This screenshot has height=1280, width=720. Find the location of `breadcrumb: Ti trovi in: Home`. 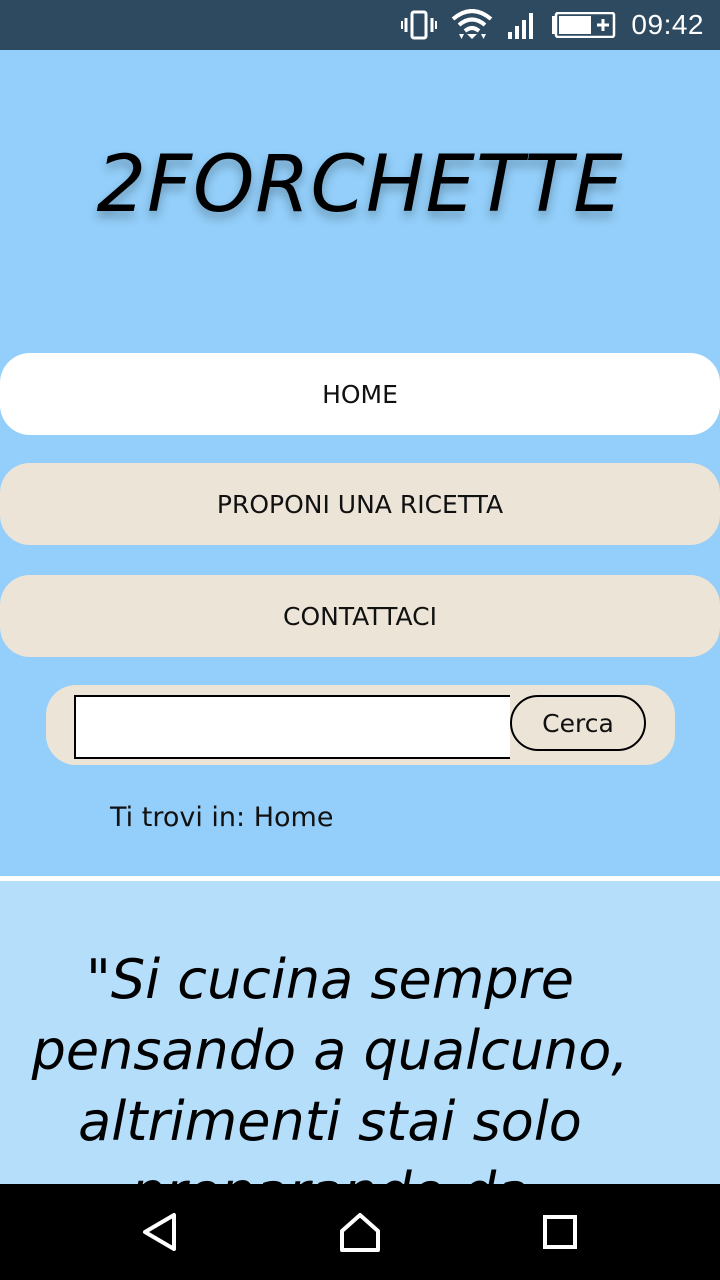

breadcrumb: Ti trovi in: Home is located at coordinates (222, 817).